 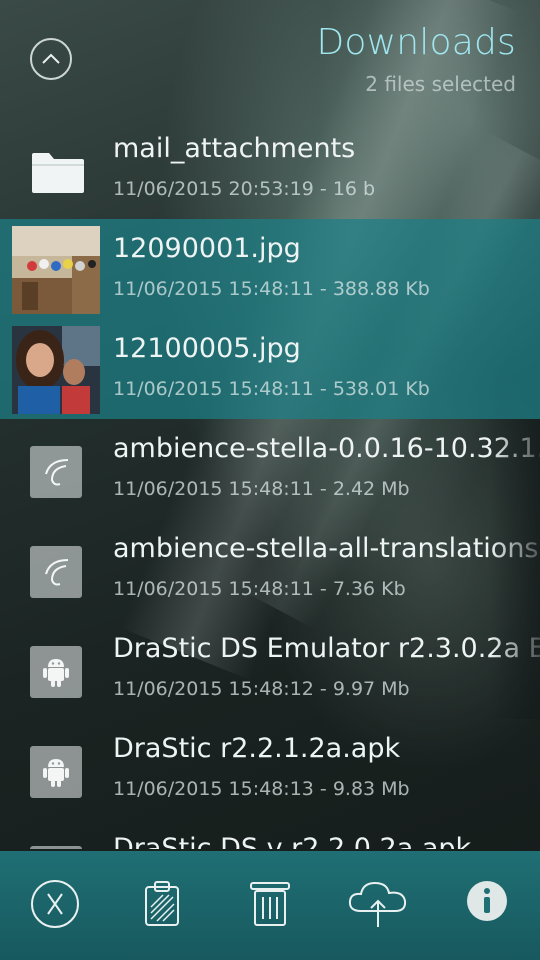 I want to click on clipboard-icon, so click(x=162, y=903).